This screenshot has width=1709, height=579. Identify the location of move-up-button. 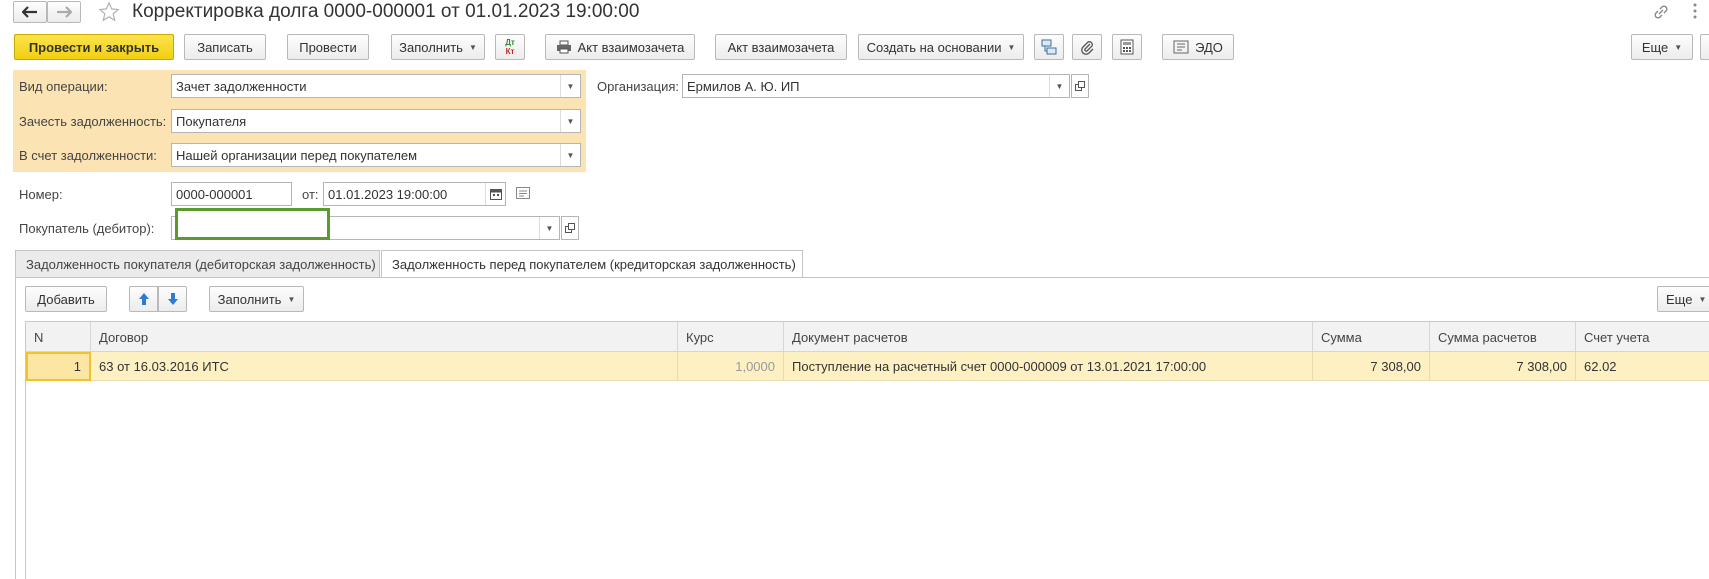
(143, 299).